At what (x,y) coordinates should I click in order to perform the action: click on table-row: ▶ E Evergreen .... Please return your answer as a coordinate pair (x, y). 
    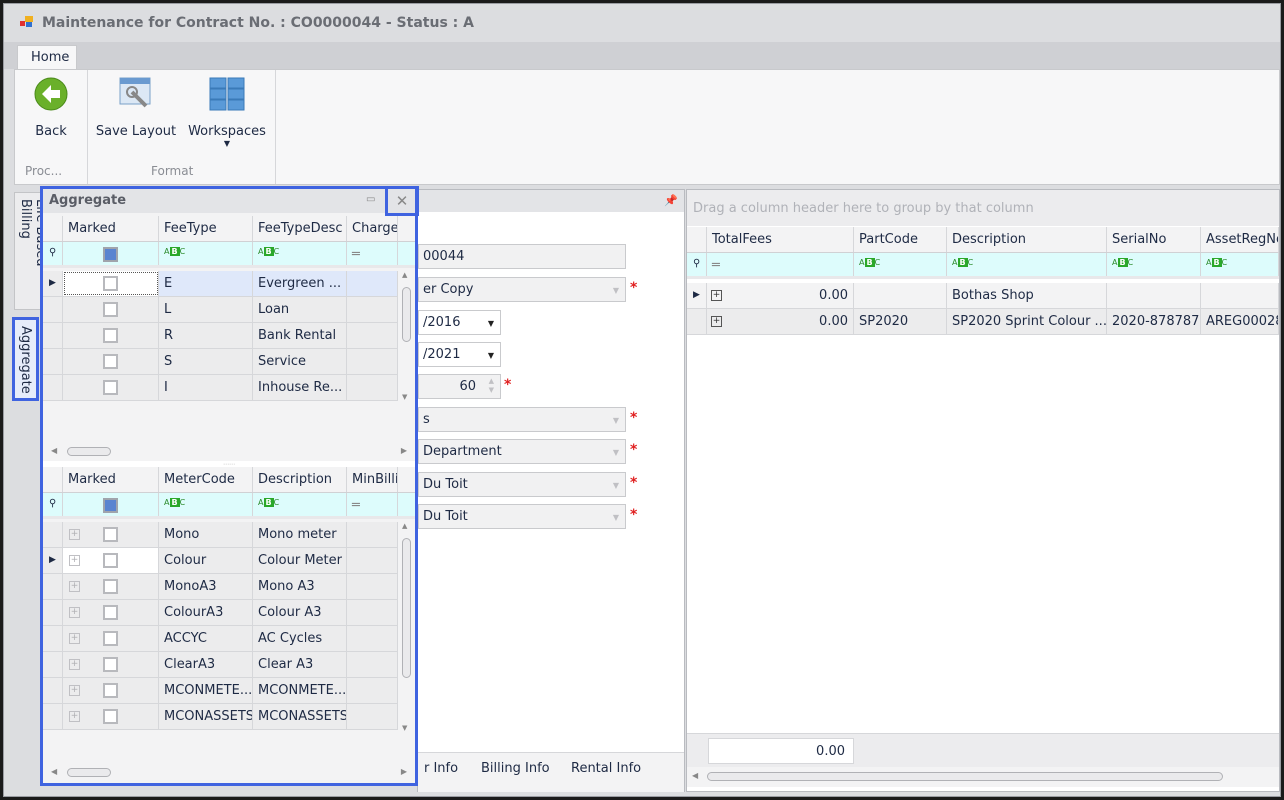
    Looking at the image, I should click on (220, 284).